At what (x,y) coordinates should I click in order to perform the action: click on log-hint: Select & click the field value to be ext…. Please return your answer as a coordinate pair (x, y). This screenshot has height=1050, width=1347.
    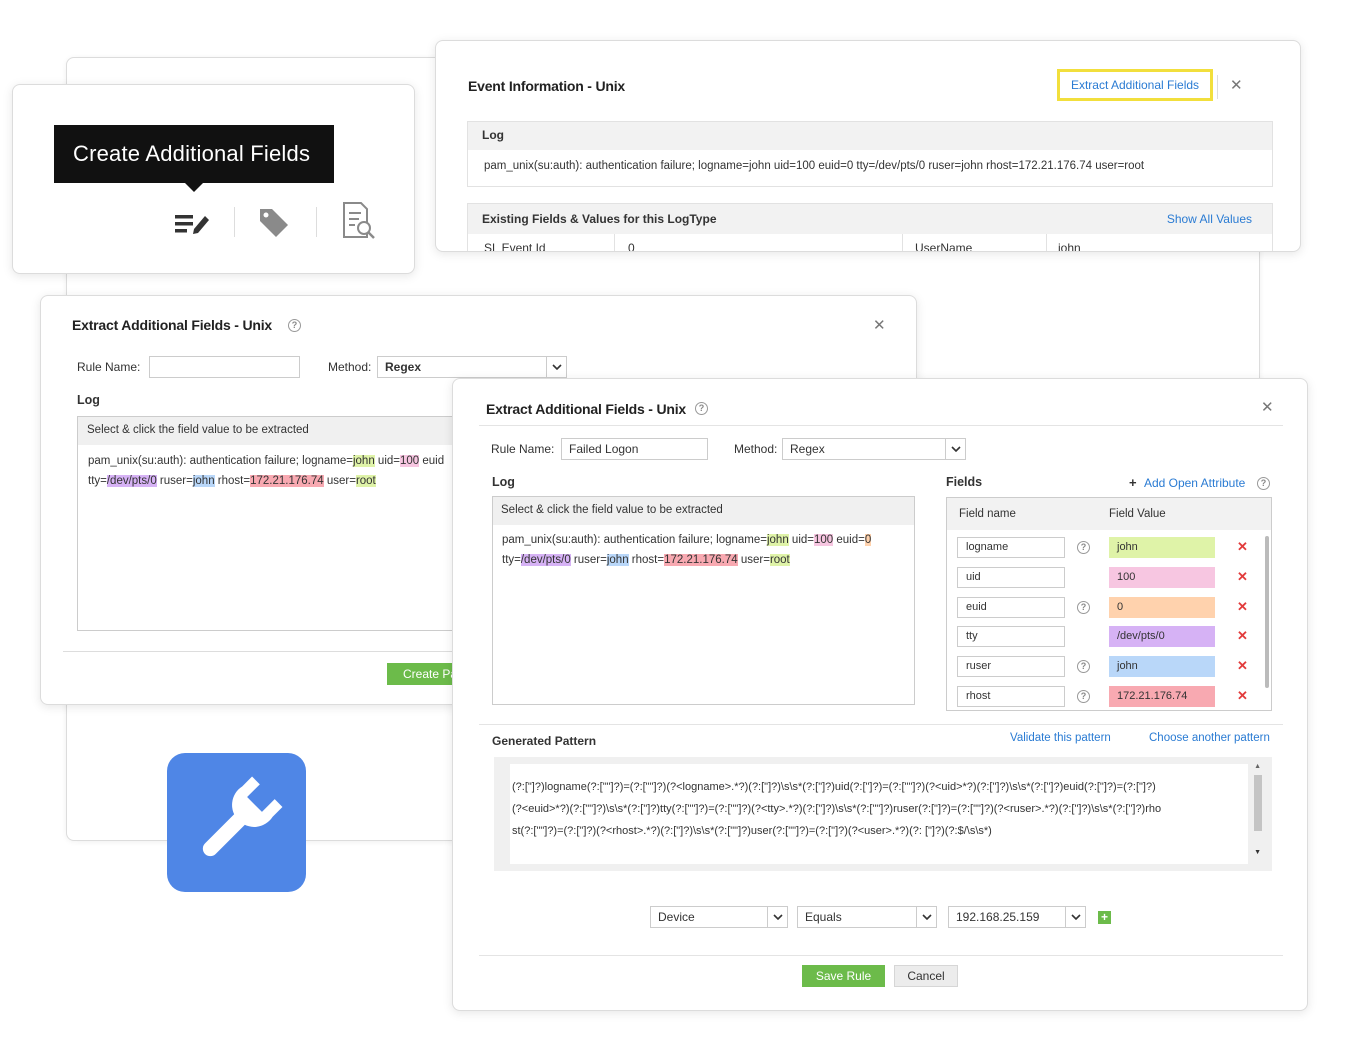
    Looking at the image, I should click on (703, 511).